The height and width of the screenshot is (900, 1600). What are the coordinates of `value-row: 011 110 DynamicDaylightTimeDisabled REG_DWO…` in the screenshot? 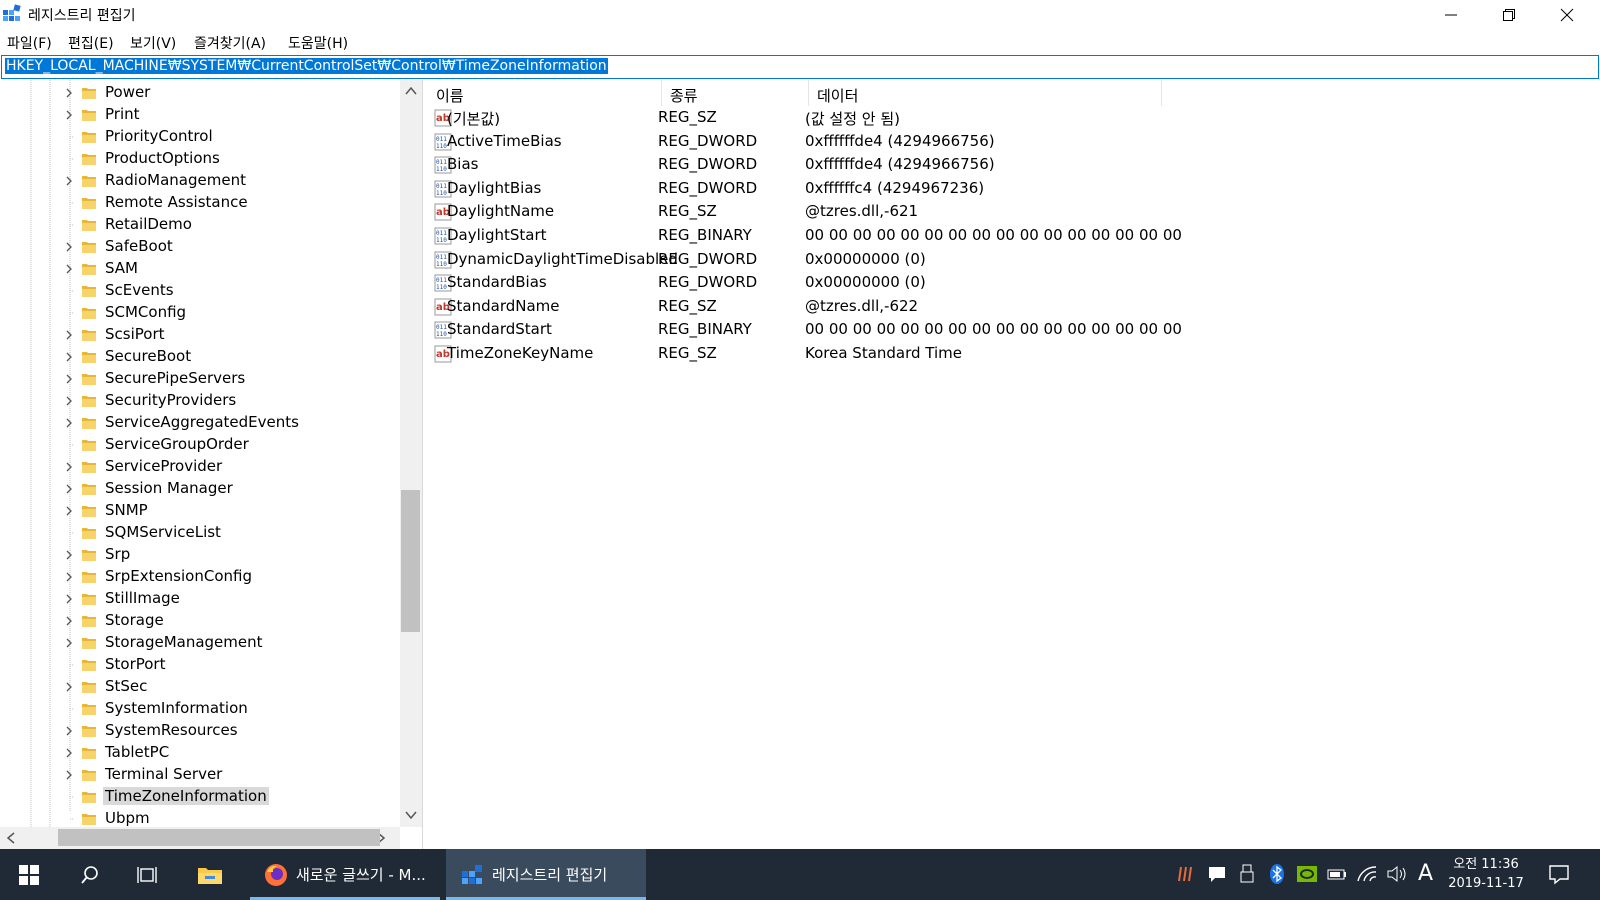 It's located at (978, 260).